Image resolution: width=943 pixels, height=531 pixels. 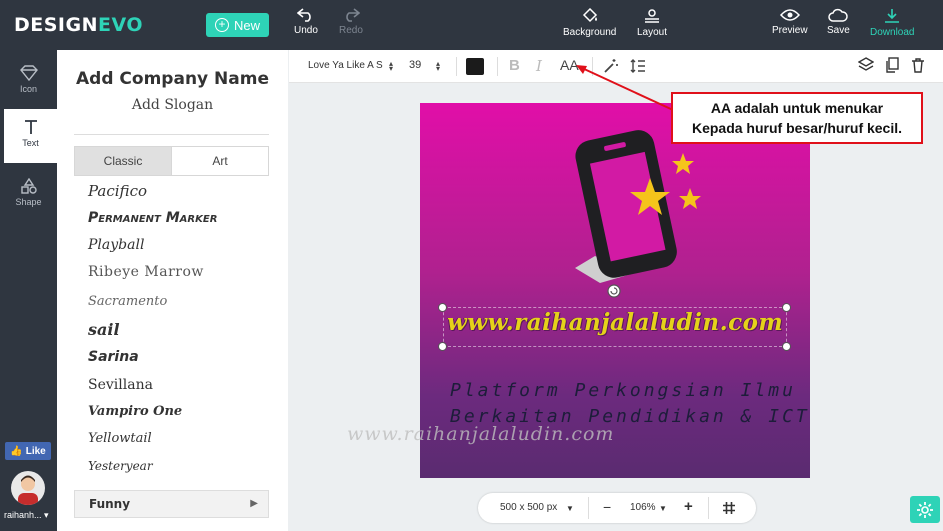 I want to click on layout-button: Layout, so click(x=652, y=23).